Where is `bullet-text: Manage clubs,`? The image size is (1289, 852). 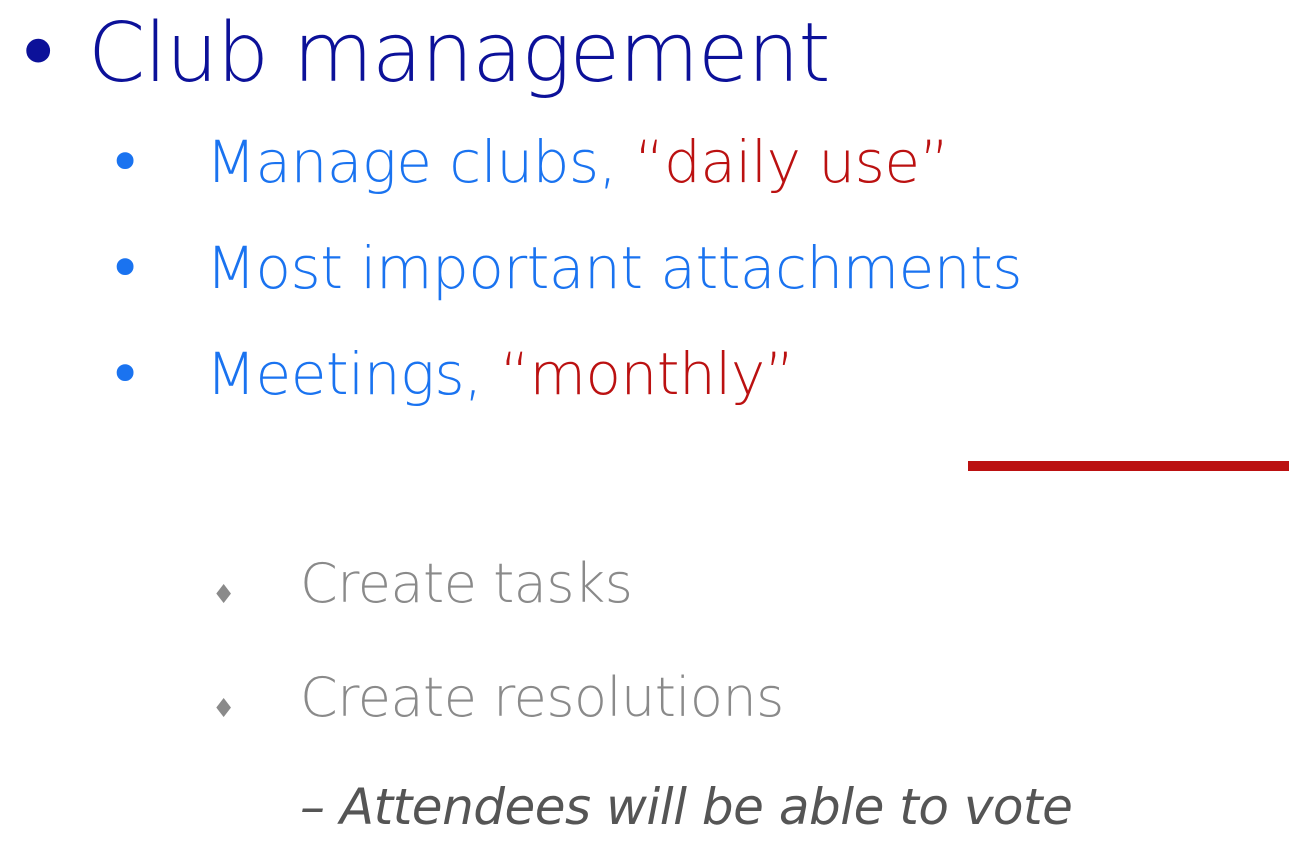
bullet-text: Manage clubs, is located at coordinates (420, 162).